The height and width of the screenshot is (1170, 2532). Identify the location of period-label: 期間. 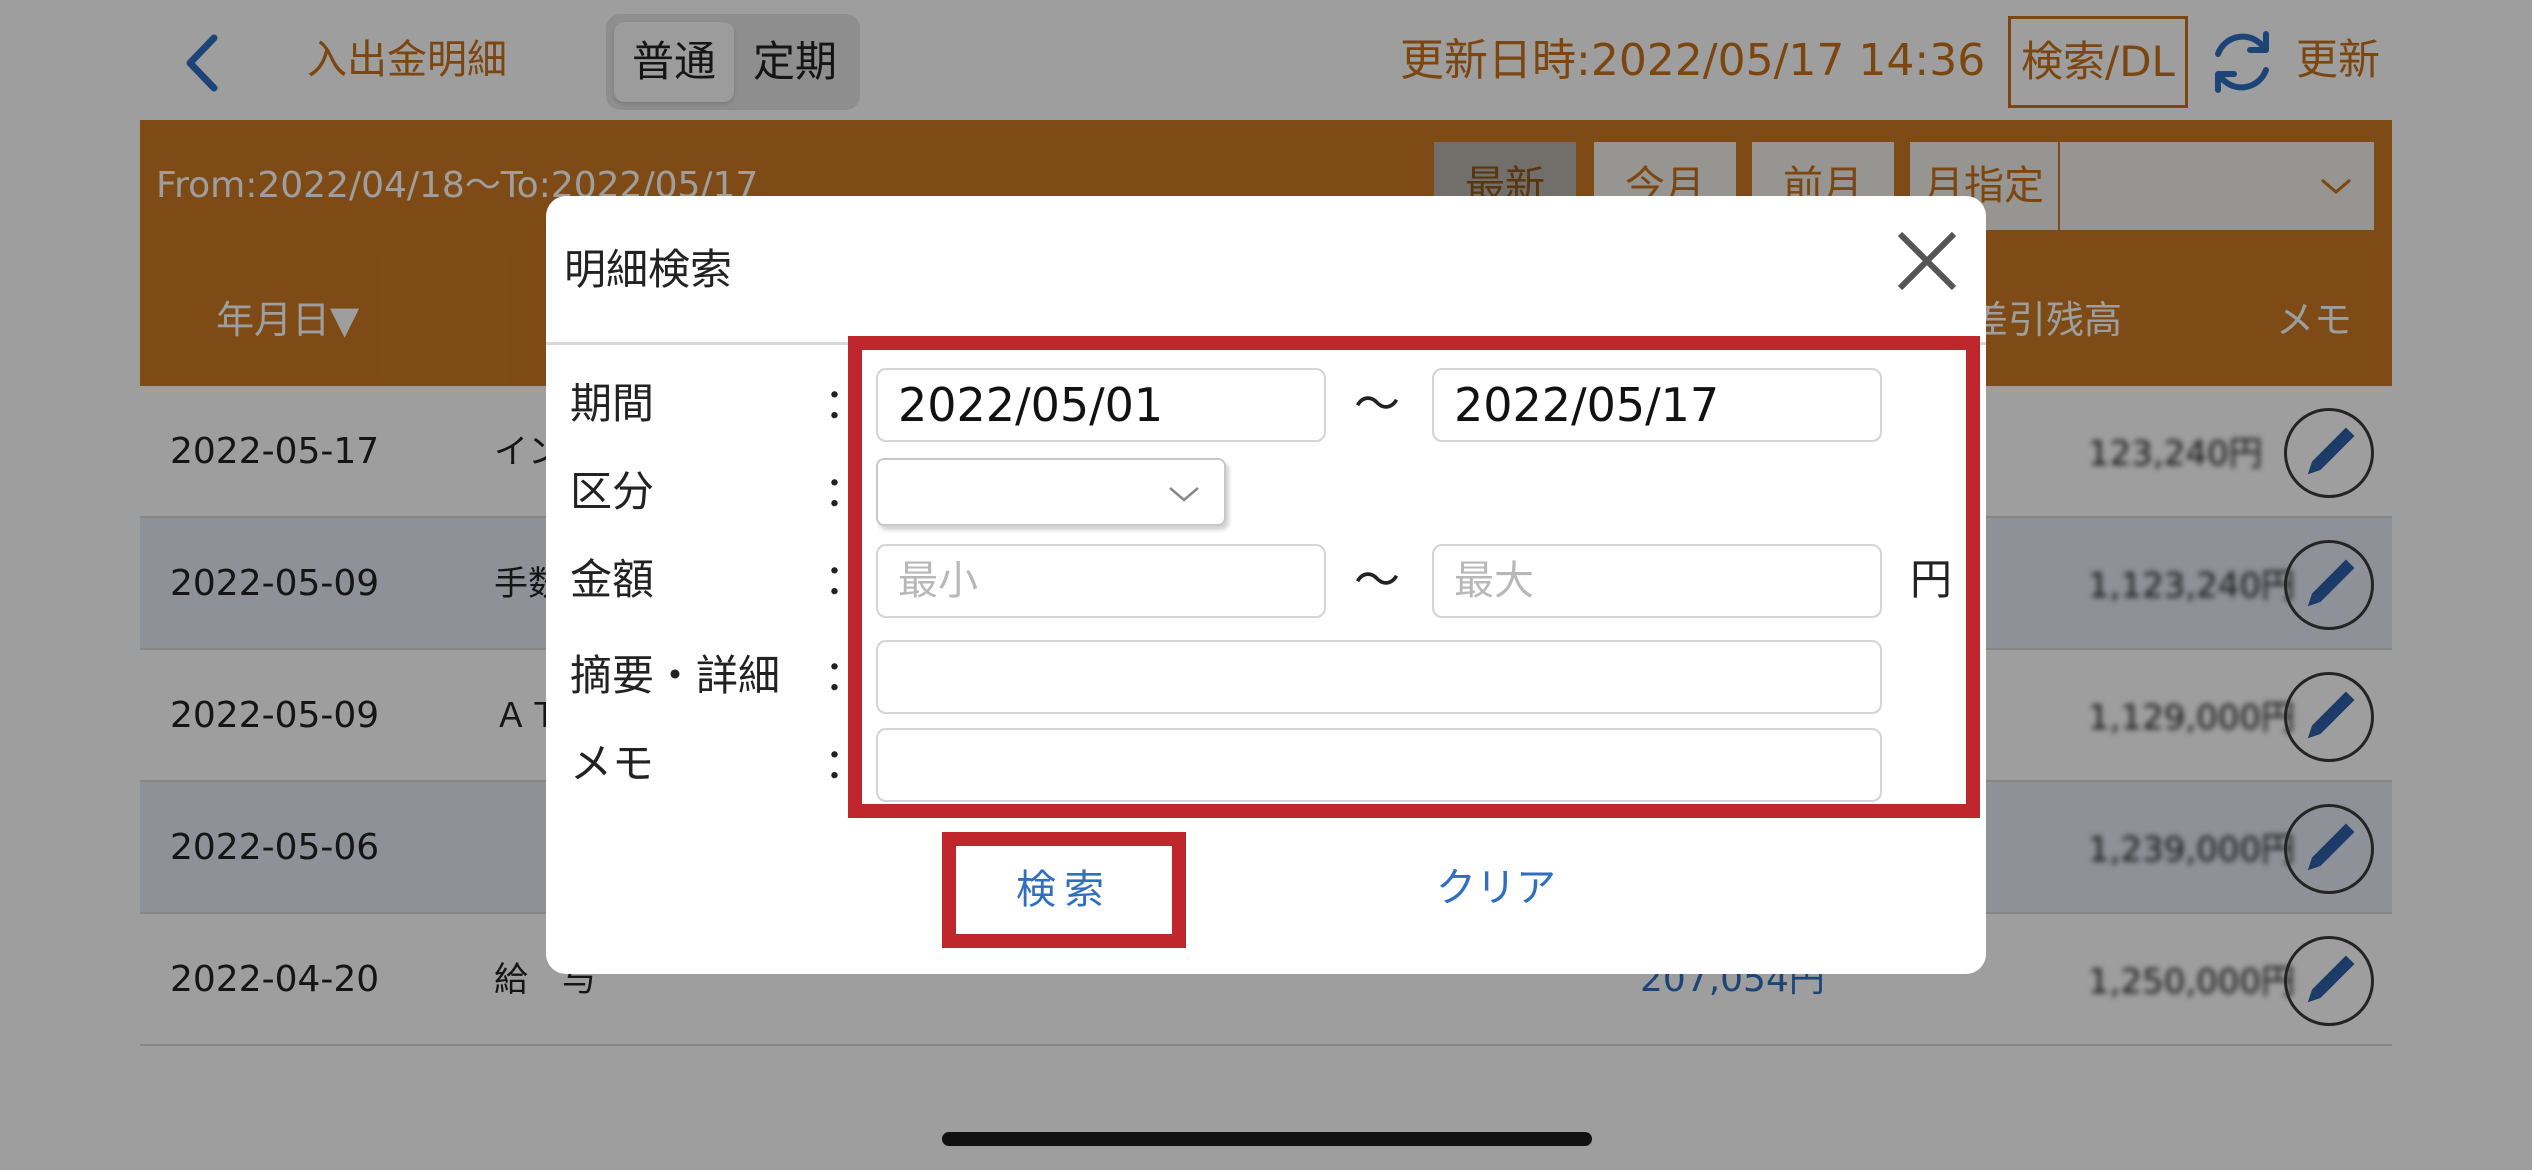
(612, 403).